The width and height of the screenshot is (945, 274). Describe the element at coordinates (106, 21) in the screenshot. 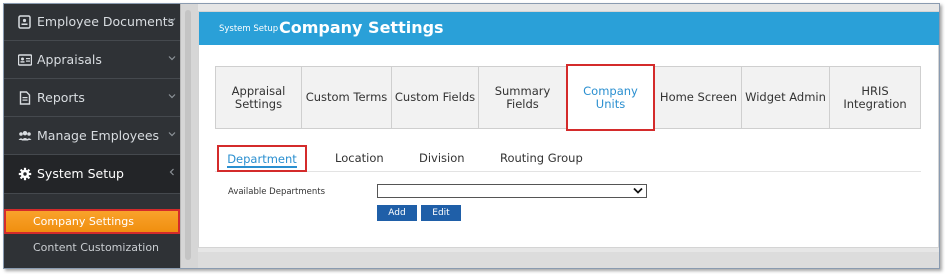

I see `sidebar-item-label: Employee Documents` at that location.